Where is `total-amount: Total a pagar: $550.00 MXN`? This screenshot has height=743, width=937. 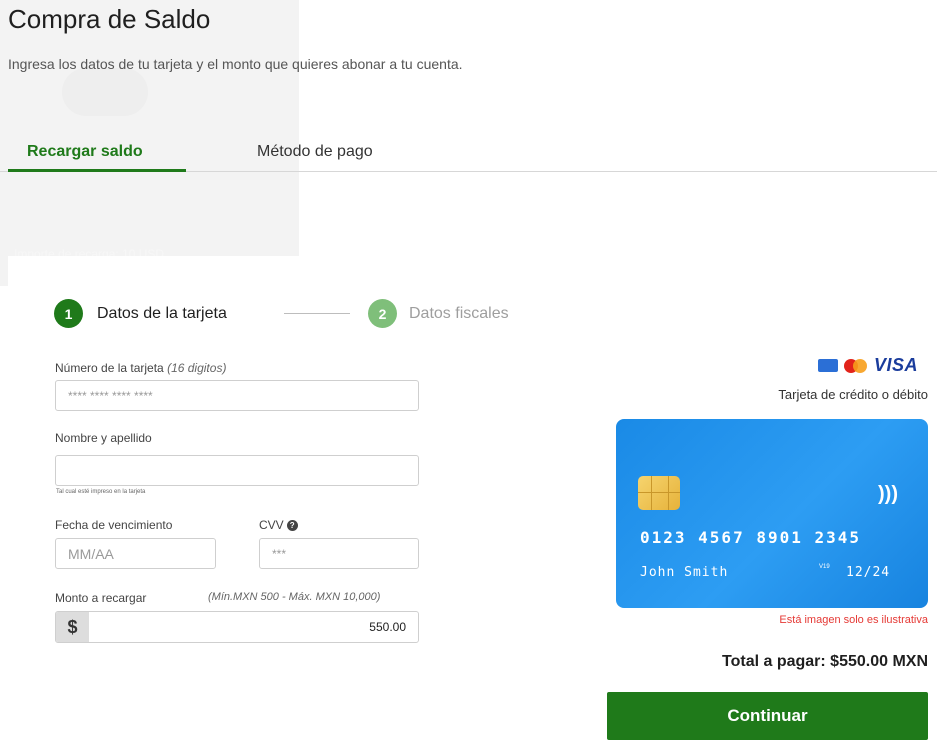
total-amount: Total a pagar: $550.00 MXN is located at coordinates (825, 661).